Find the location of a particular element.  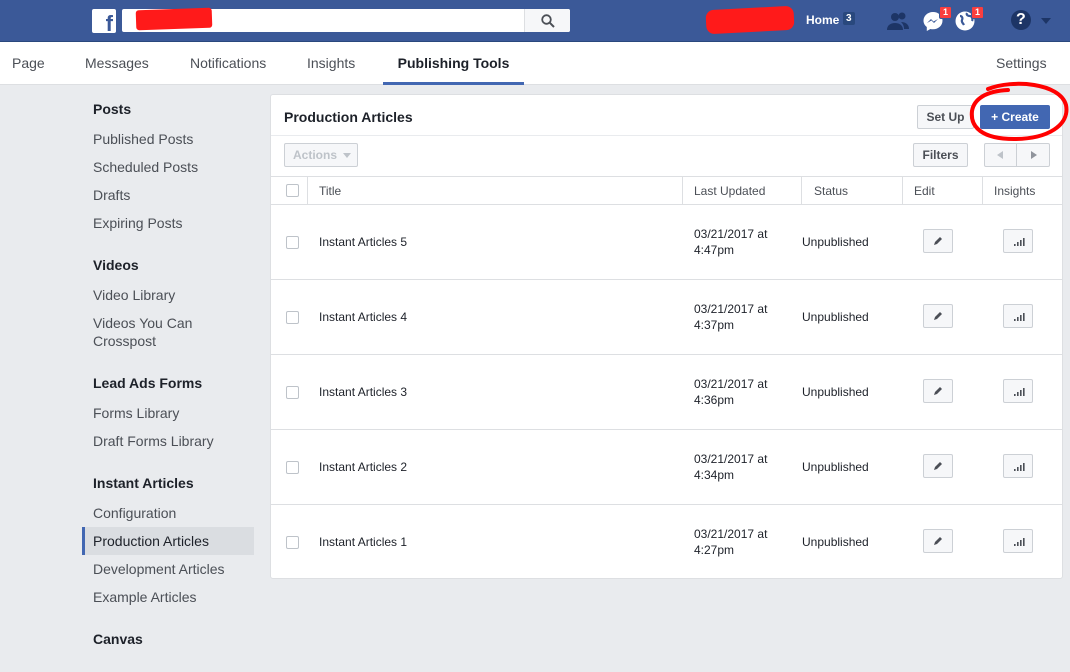

search-icon is located at coordinates (548, 21).